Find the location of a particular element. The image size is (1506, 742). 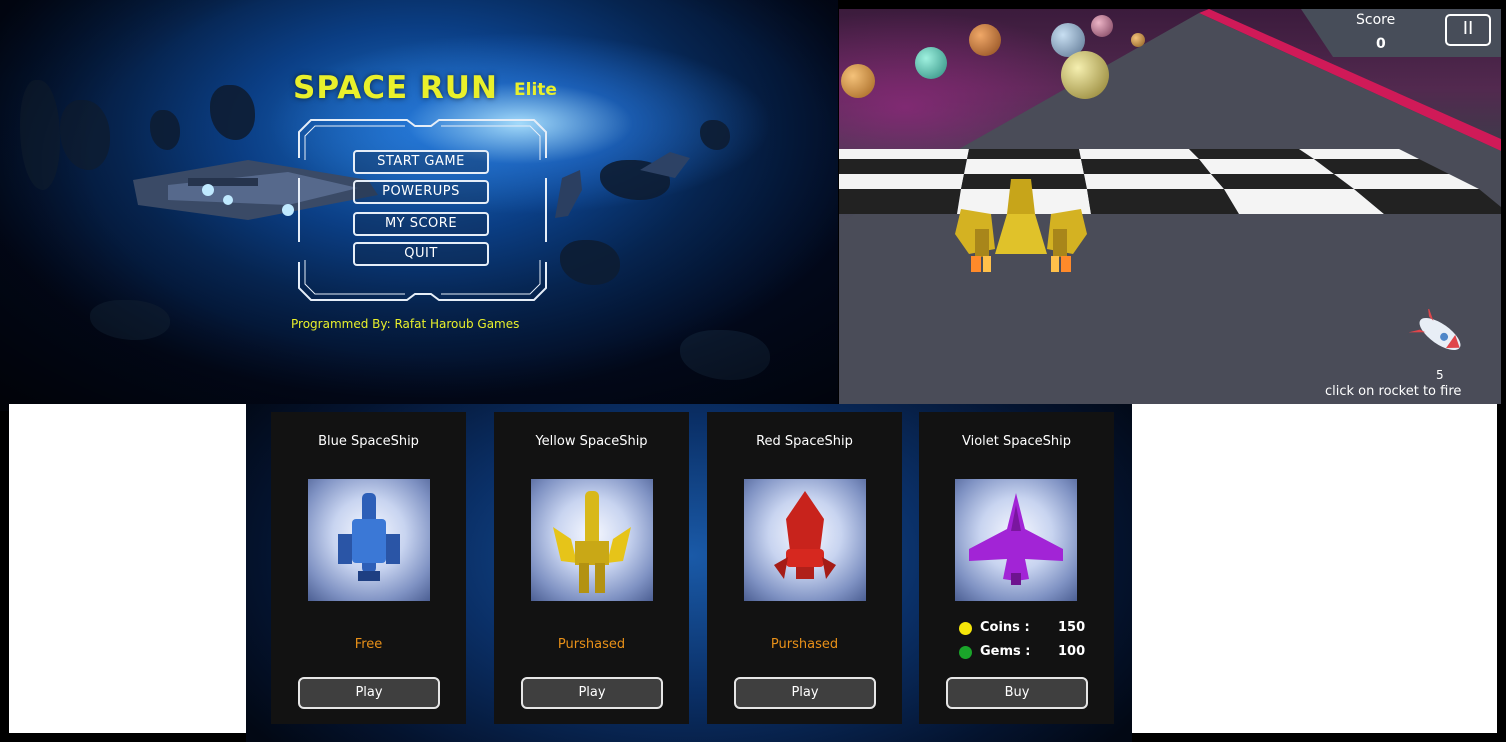

menu-frame is located at coordinates (422, 210).